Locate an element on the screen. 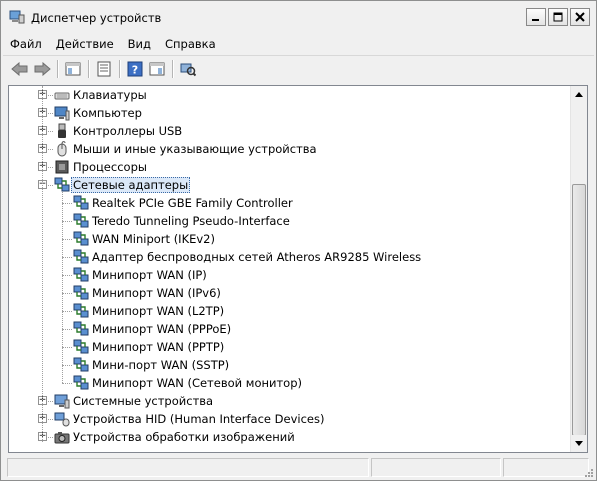 The height and width of the screenshot is (481, 597). maximize-icon is located at coordinates (558, 17).